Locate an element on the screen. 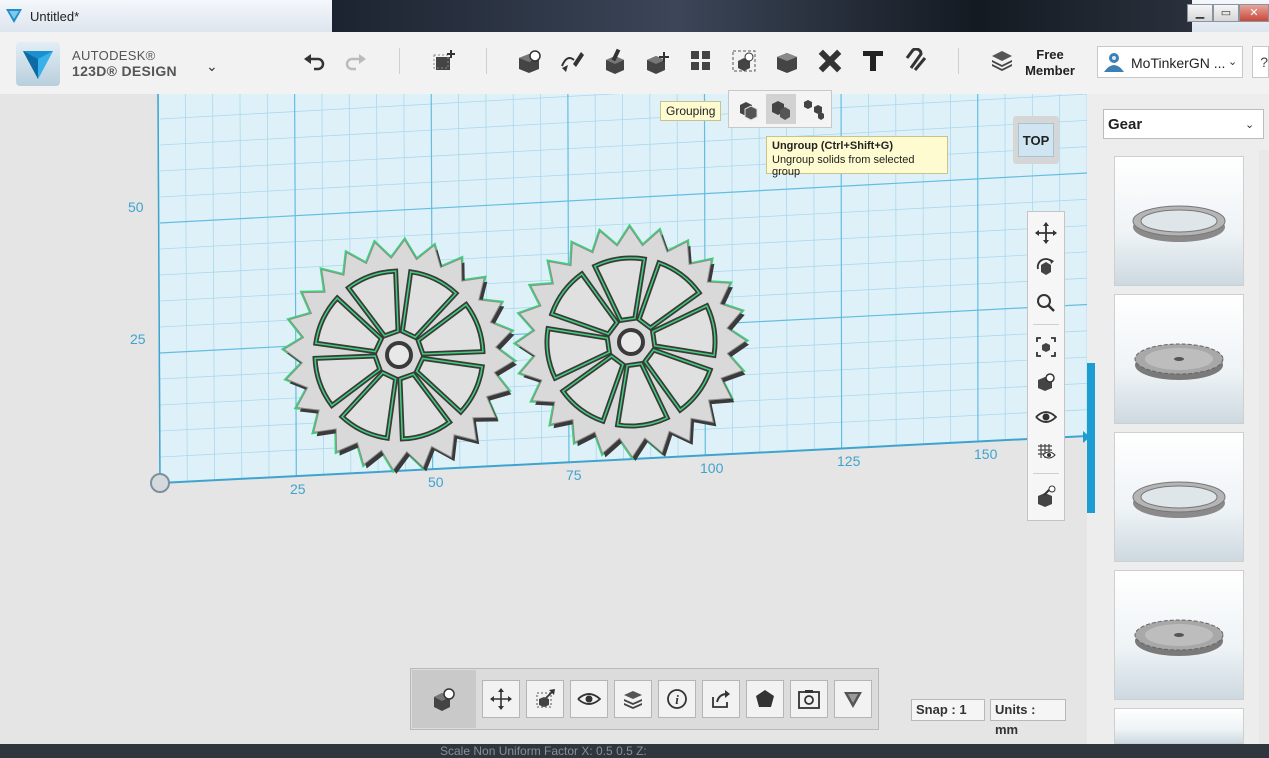 The height and width of the screenshot is (758, 1269). units-setting: Units : mm is located at coordinates (1028, 718).